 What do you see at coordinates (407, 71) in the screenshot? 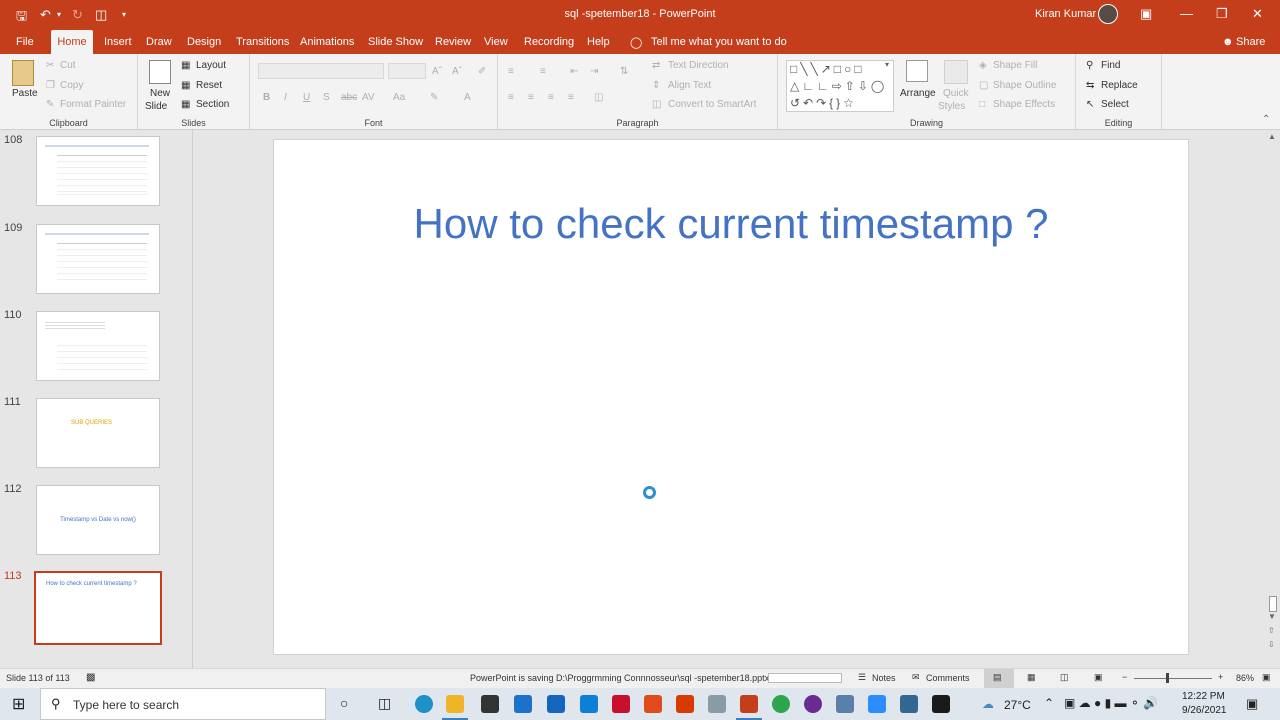
I see `font-size-dropdown` at bounding box center [407, 71].